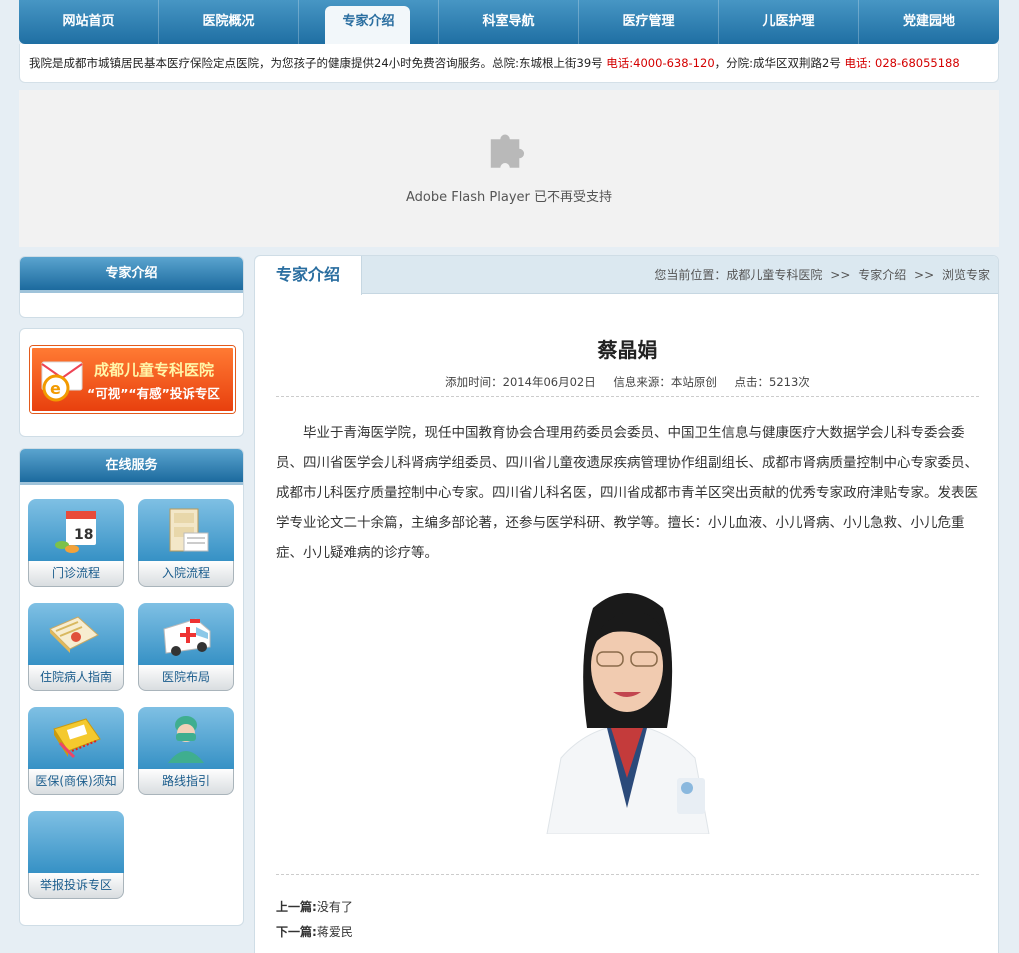 This screenshot has height=953, width=1019. I want to click on expert-photo, so click(627, 706).